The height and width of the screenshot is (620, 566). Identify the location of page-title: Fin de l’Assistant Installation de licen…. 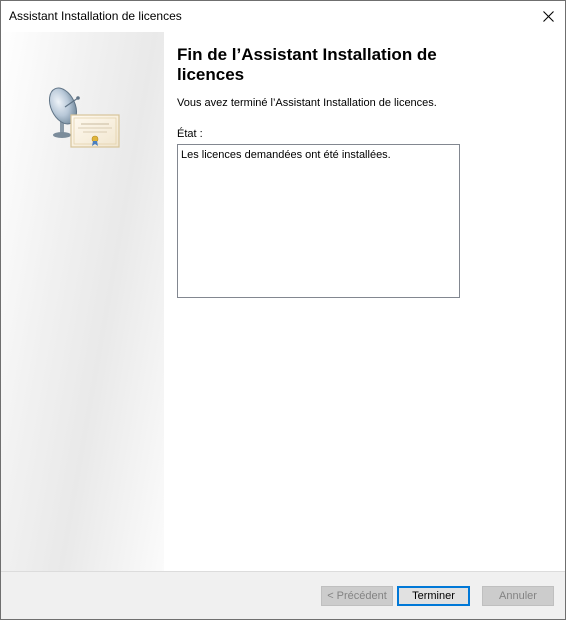
(307, 64).